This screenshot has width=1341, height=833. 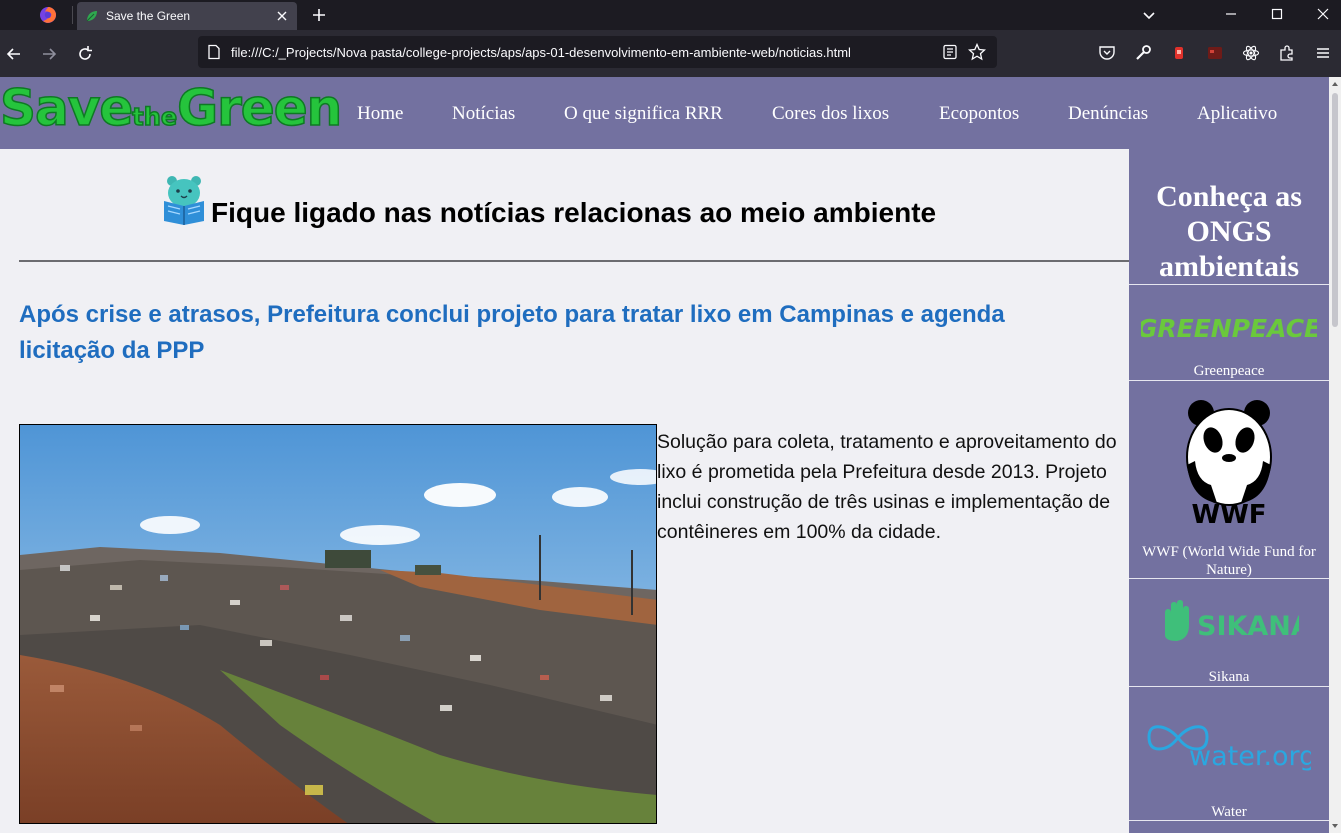 What do you see at coordinates (1335, 84) in the screenshot?
I see `scroll-up-arrow-icon` at bounding box center [1335, 84].